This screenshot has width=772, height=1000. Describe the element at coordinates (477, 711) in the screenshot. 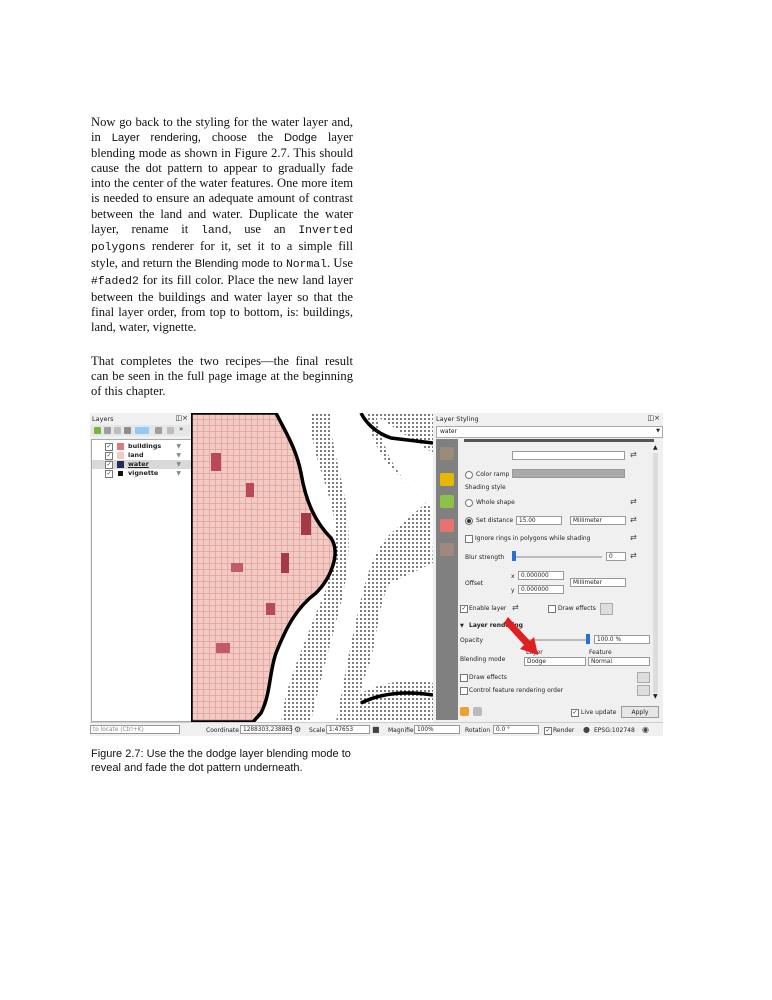

I see `redo-icon` at that location.